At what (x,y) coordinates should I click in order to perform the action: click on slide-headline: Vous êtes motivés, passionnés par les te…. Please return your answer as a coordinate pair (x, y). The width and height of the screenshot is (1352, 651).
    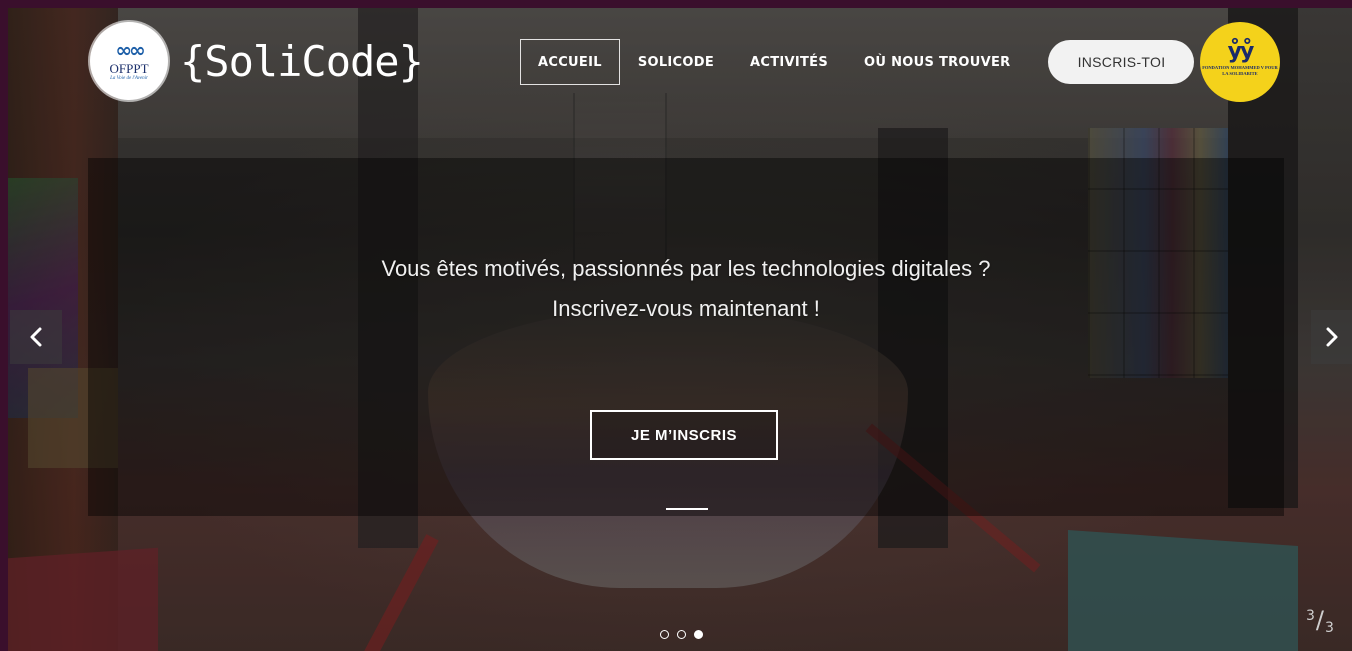
    Looking at the image, I should click on (686, 268).